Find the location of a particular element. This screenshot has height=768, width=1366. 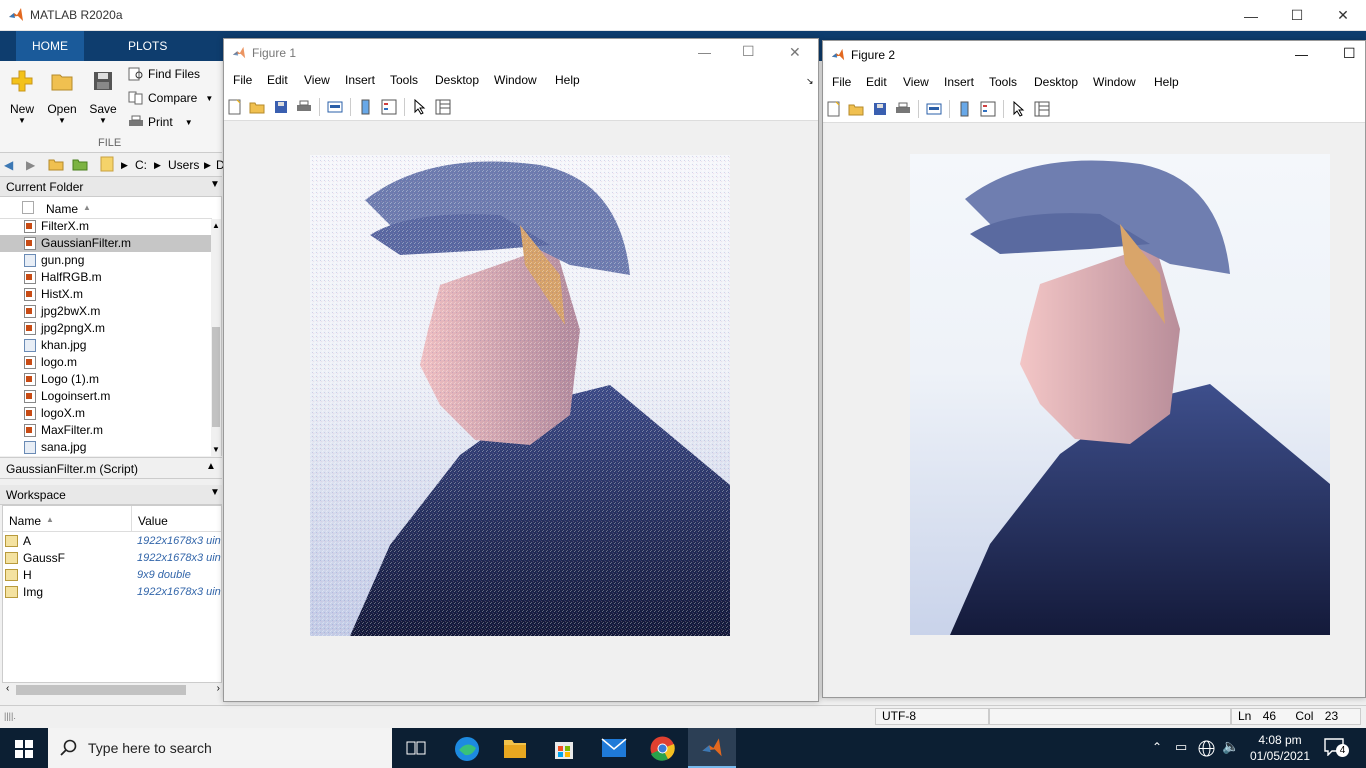

scroll-left-icon: ‹ is located at coordinates (7, 688).